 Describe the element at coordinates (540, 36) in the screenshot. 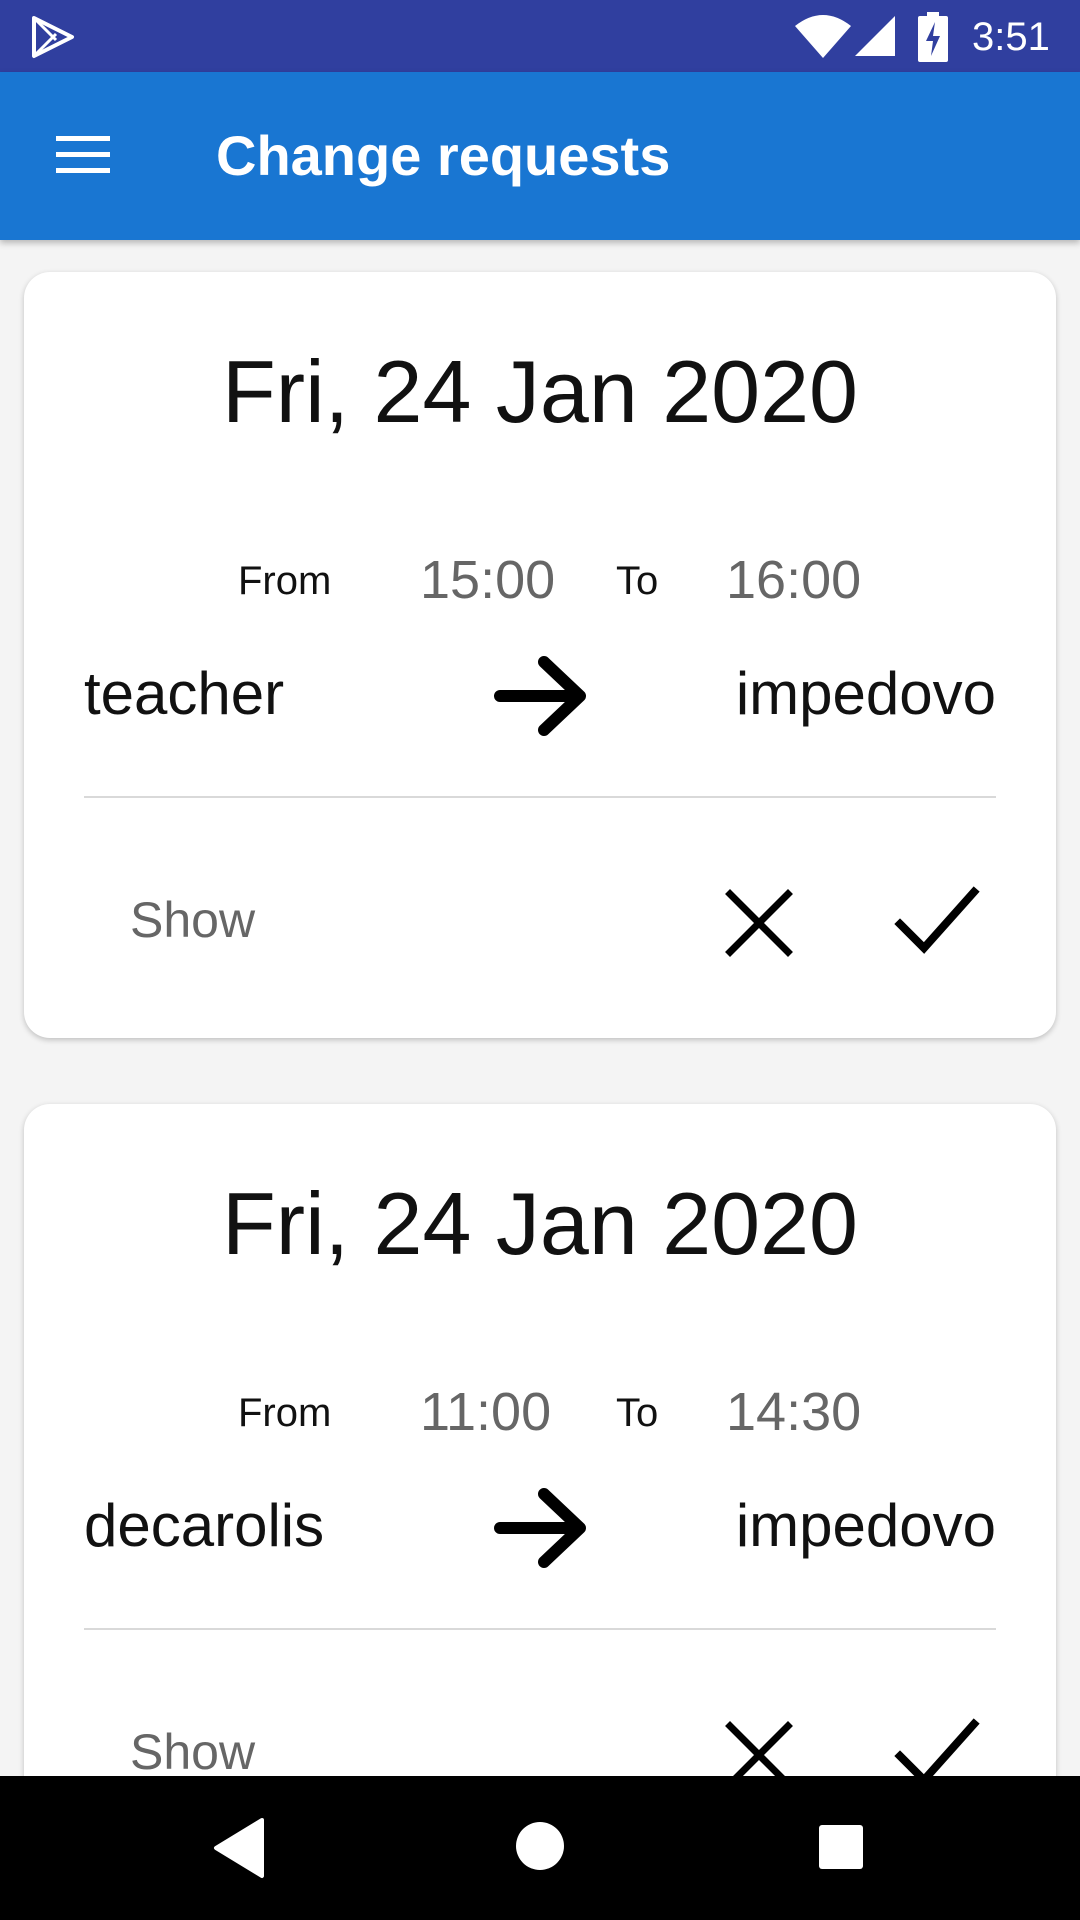

I see `status-bar: 3:51` at that location.